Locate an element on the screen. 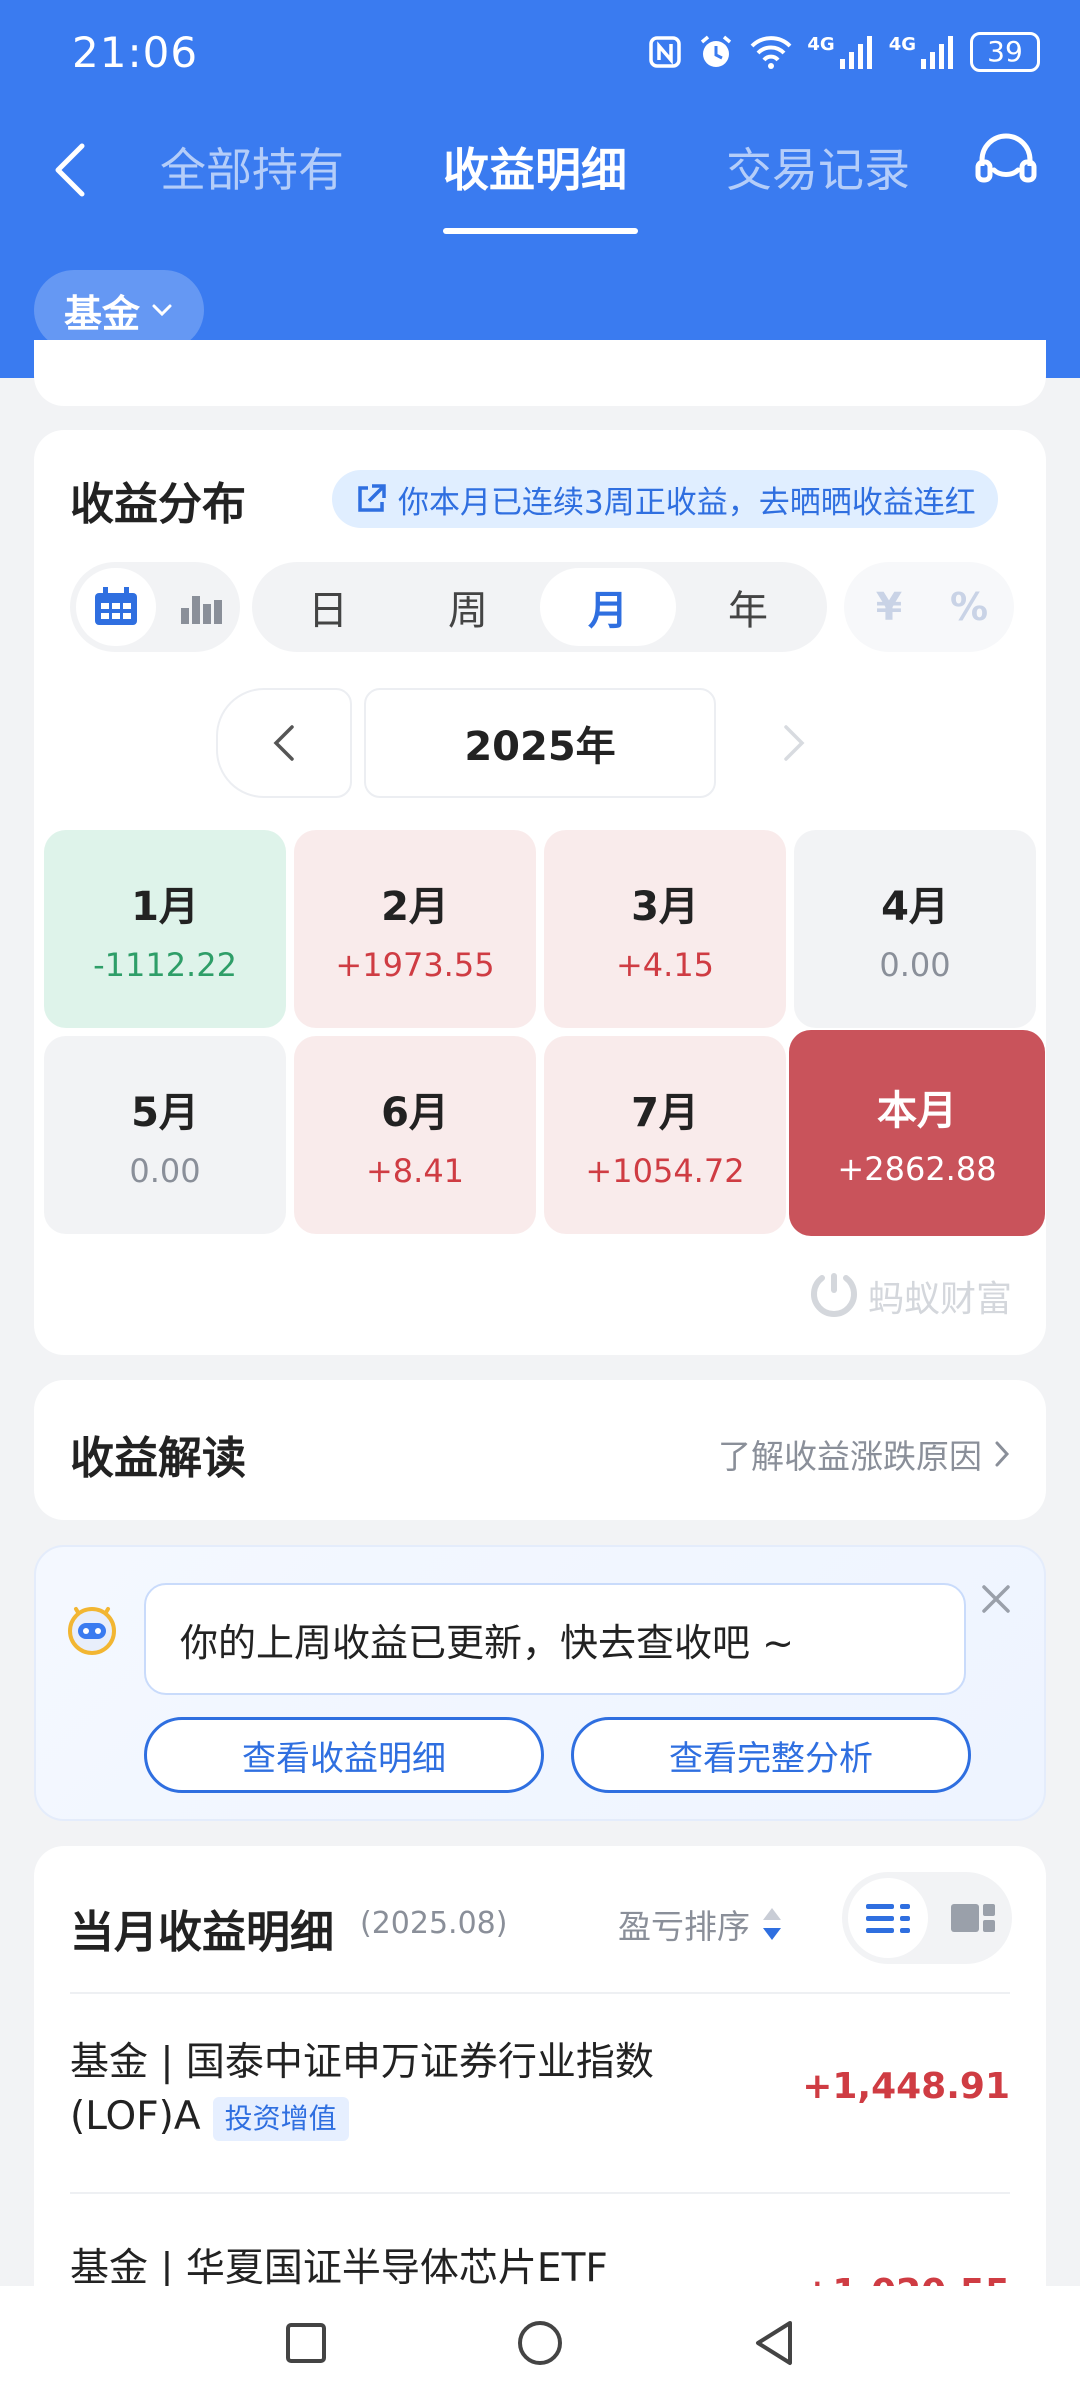 Image resolution: width=1080 pixels, height=2400 pixels. tab-earnings-detail: 收益明细 is located at coordinates (535, 167).